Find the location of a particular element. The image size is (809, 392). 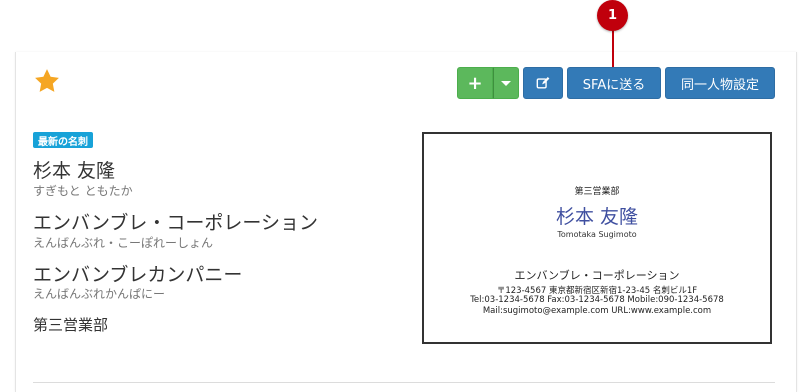

edit-icon is located at coordinates (543, 83).